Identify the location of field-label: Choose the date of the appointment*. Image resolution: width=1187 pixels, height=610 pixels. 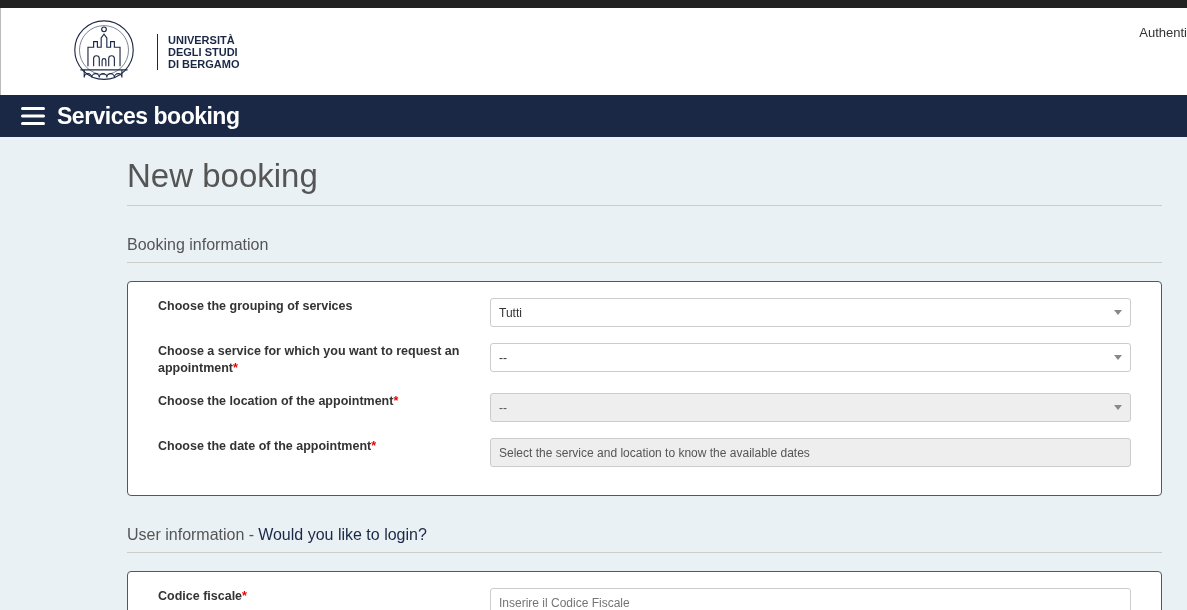
(268, 446).